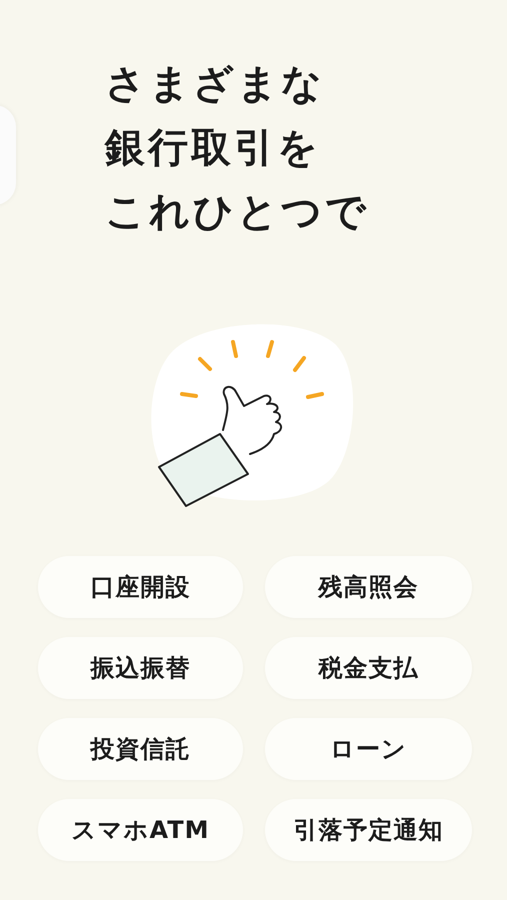  Describe the element at coordinates (368, 749) in the screenshot. I see `feature-button: ローン` at that location.